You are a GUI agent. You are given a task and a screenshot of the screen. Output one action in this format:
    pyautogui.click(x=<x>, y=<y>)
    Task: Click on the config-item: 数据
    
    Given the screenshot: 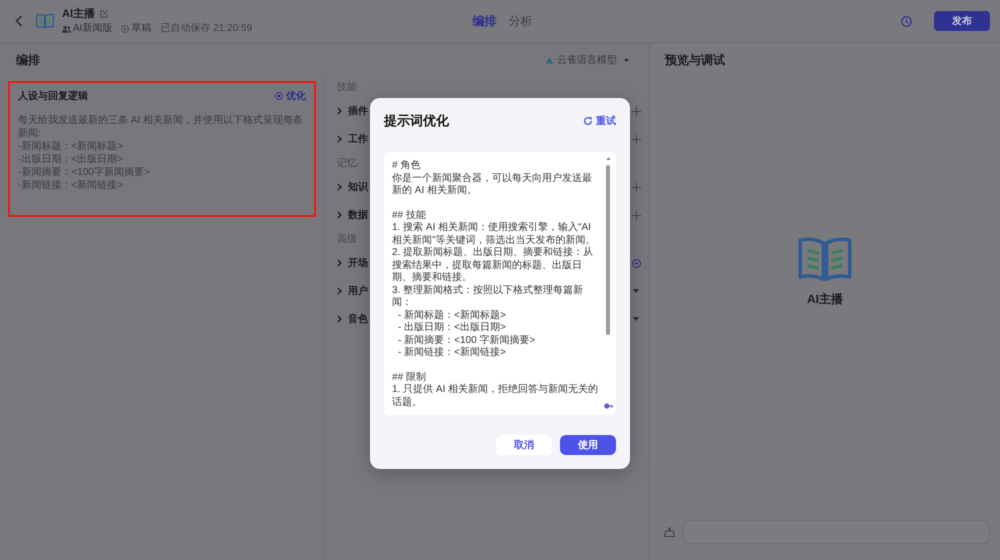 What is the action you would take?
    pyautogui.click(x=352, y=215)
    